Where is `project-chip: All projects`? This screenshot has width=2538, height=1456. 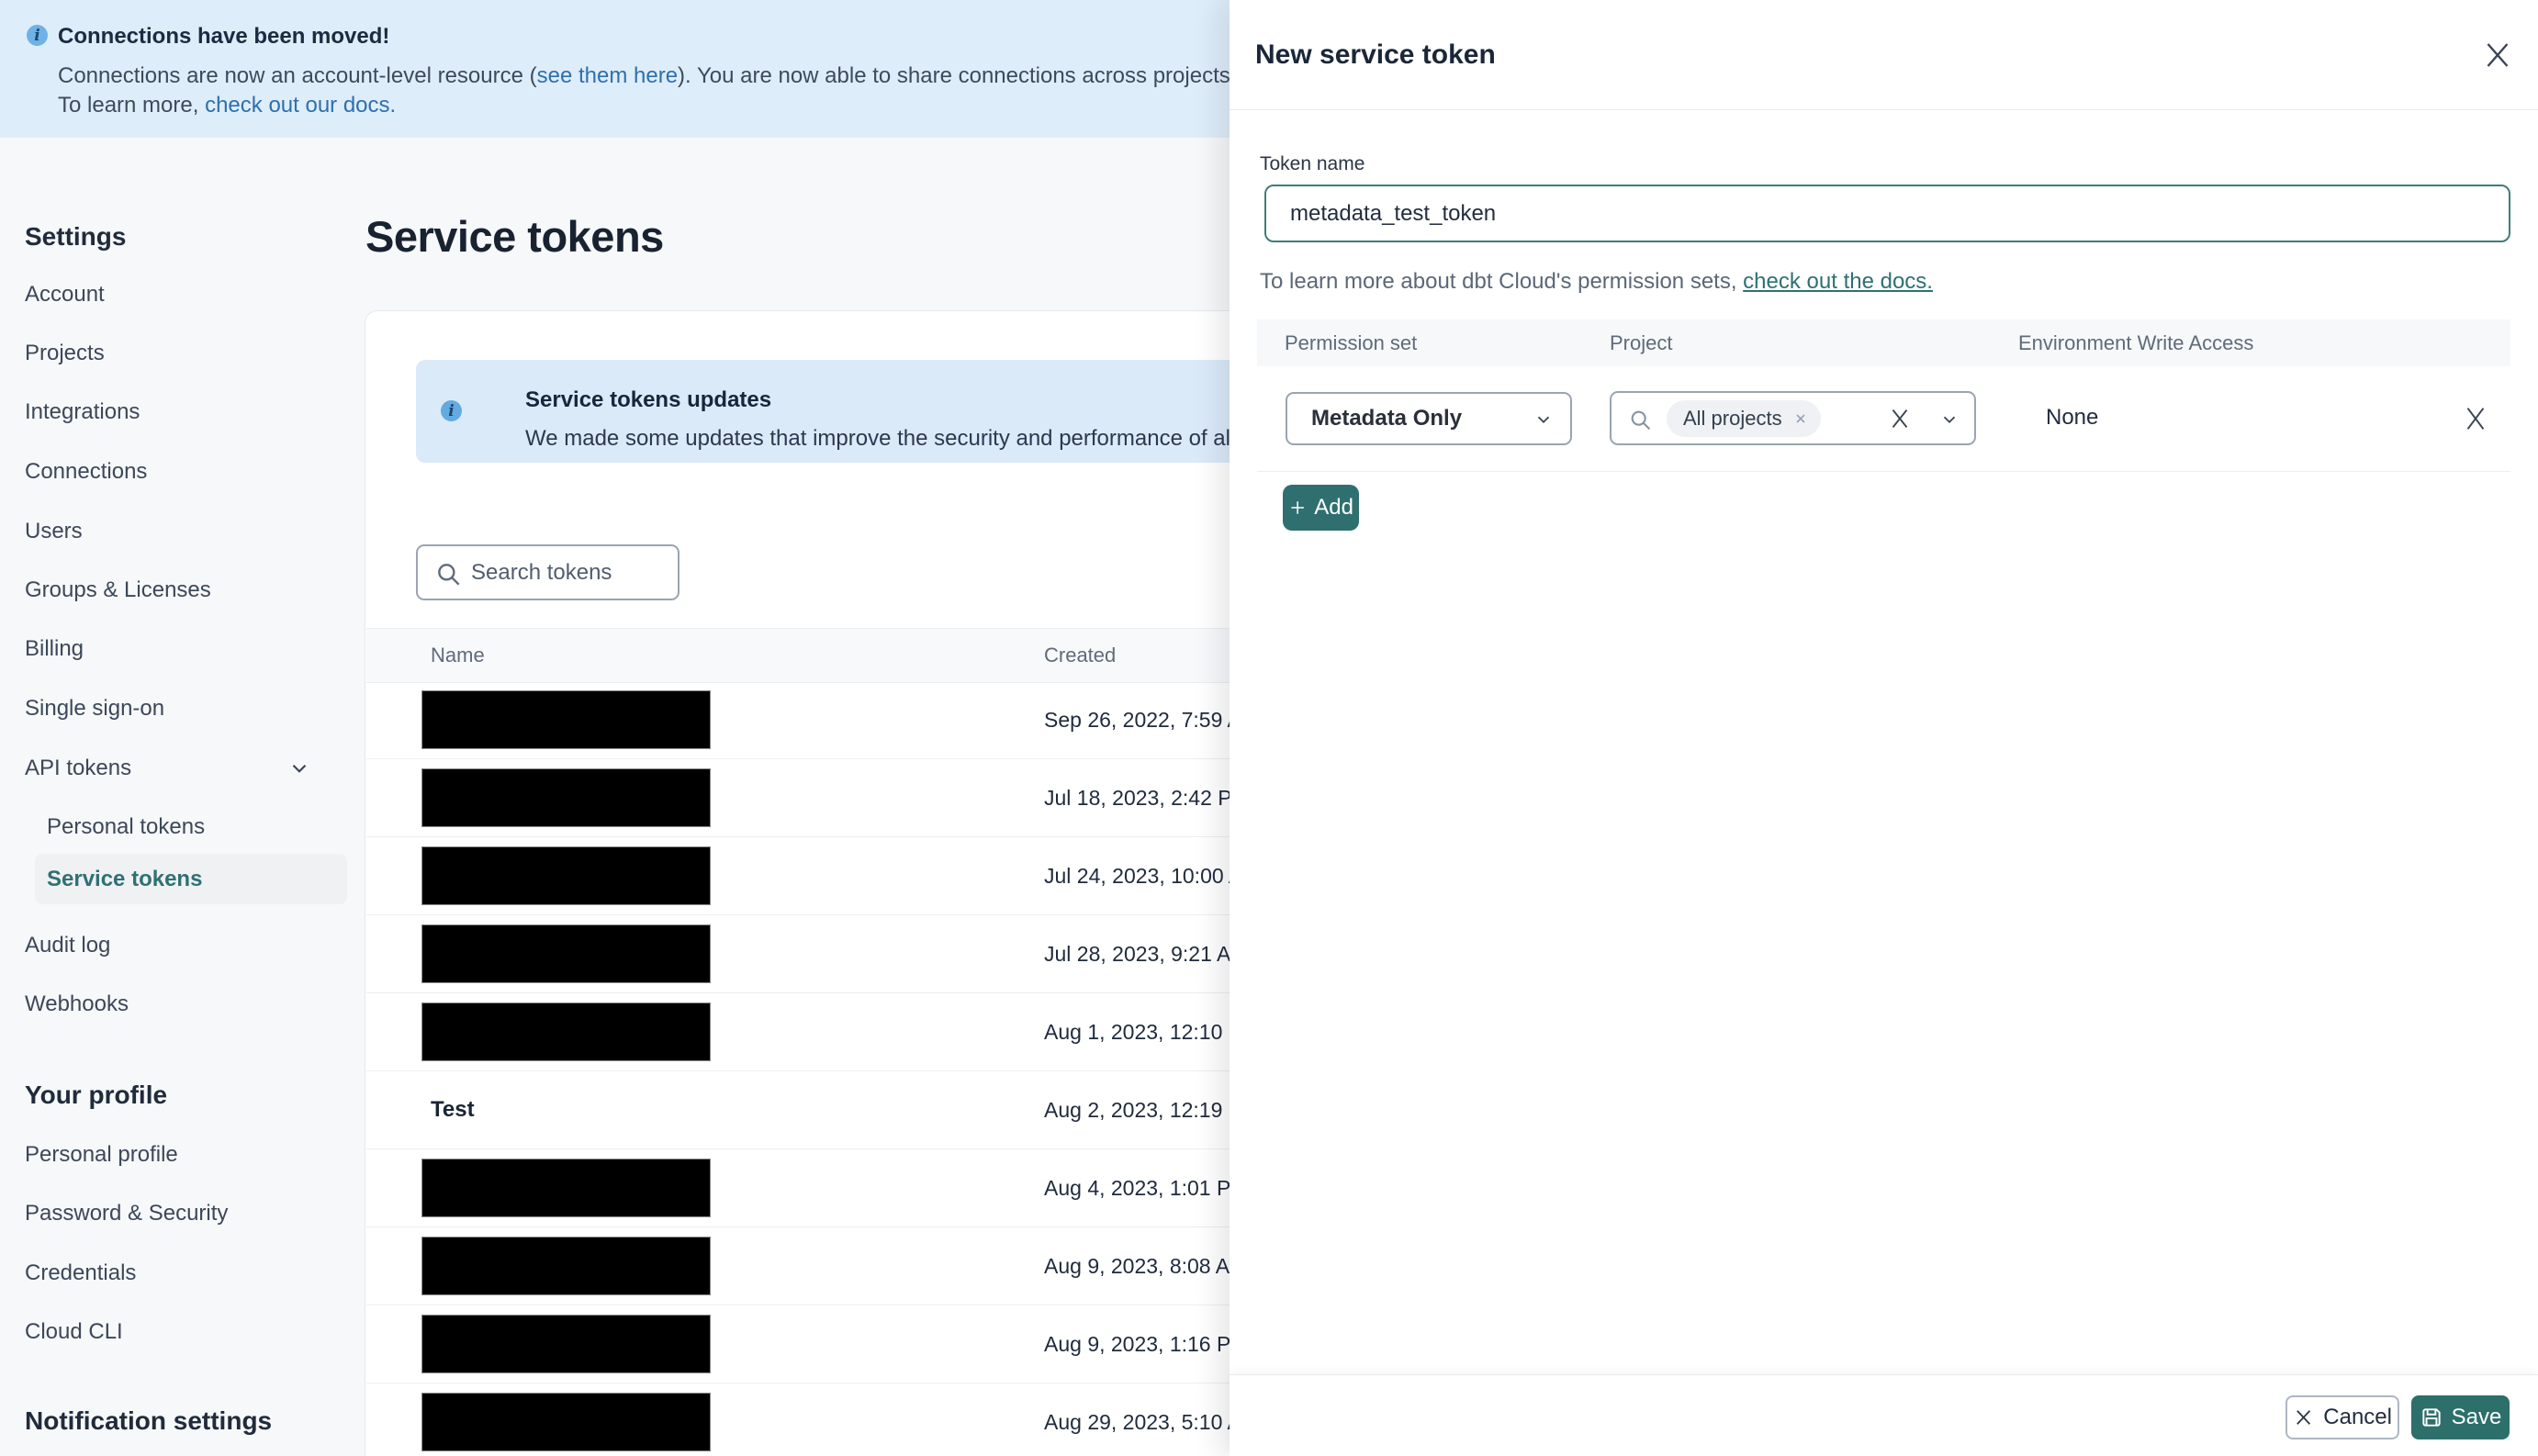
project-chip: All projects is located at coordinates (1744, 418).